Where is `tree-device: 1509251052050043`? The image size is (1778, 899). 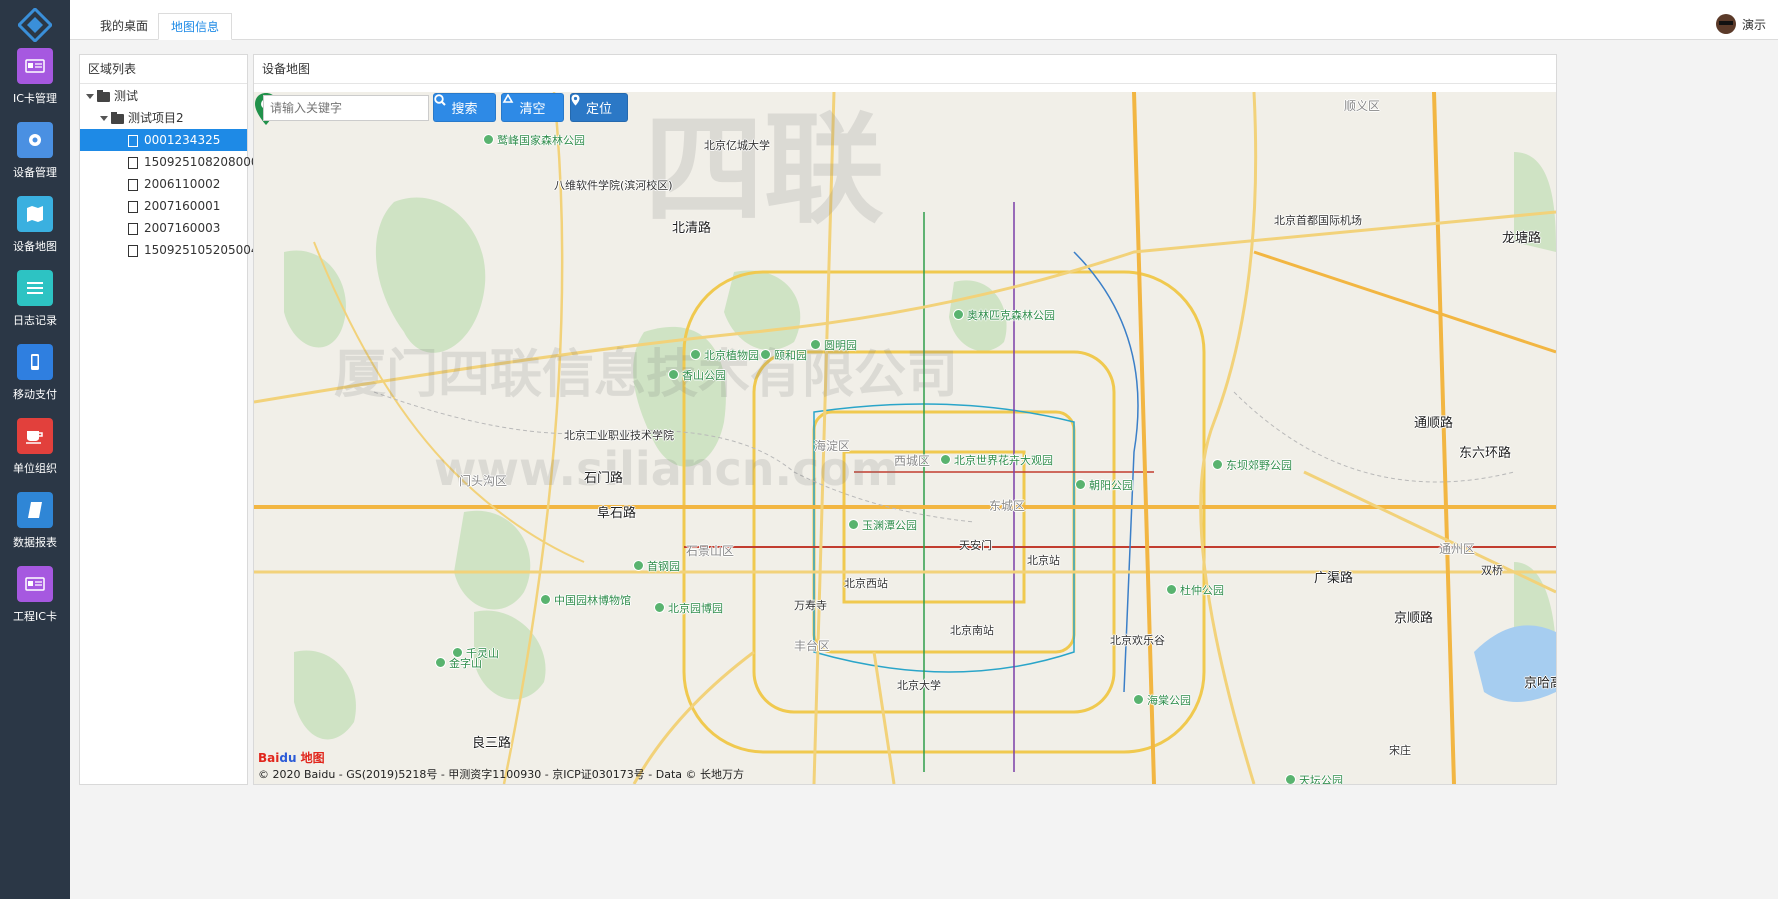 tree-device: 1509251052050043 is located at coordinates (173, 250).